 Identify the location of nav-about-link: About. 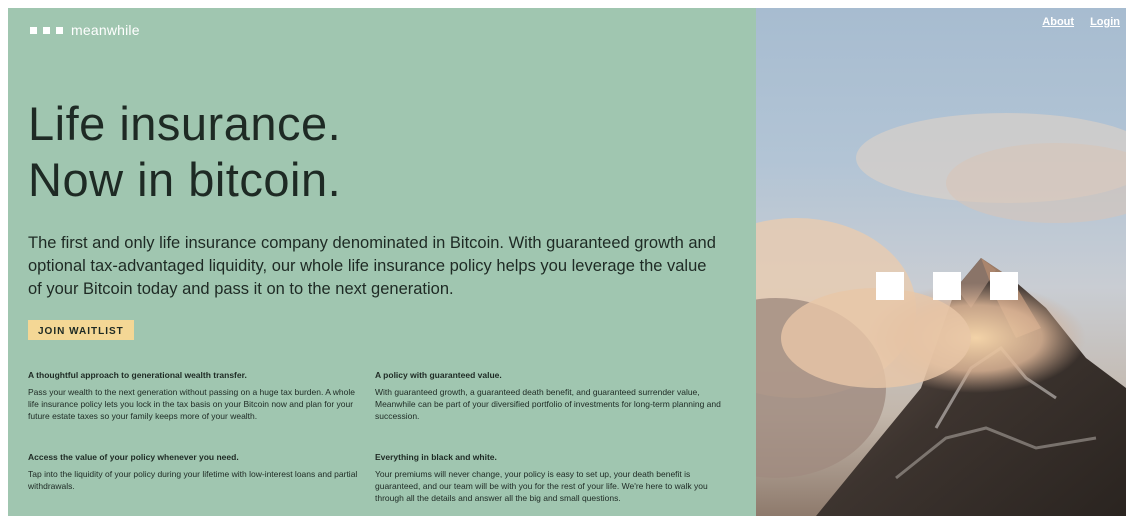
(1058, 22).